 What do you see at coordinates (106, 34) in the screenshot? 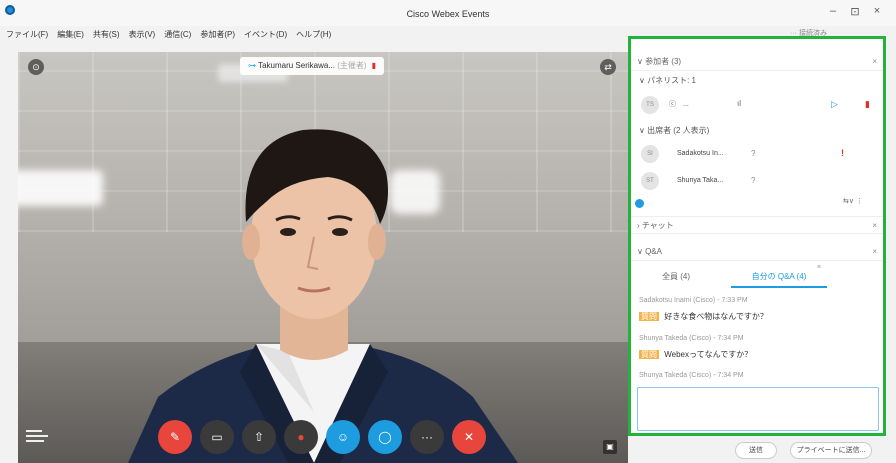
I see `menu-share: 共有(S)` at bounding box center [106, 34].